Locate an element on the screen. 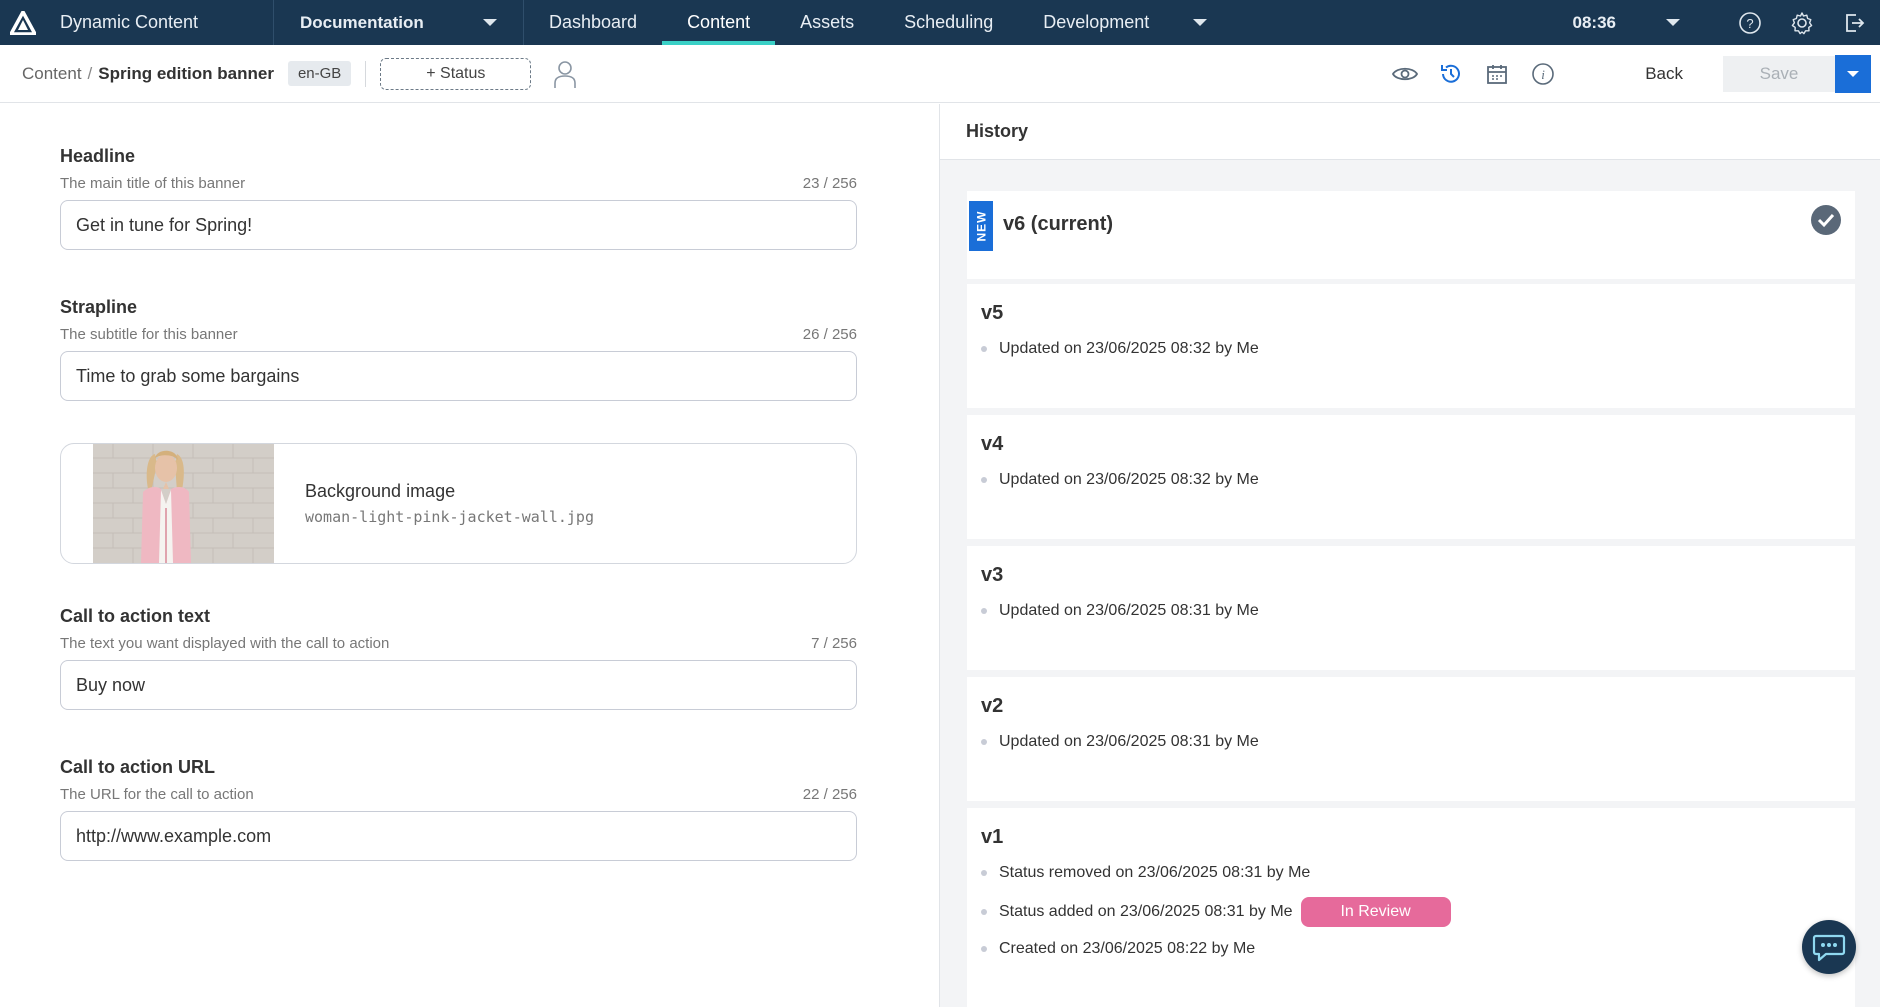 The width and height of the screenshot is (1880, 1007). version-card-v6: NEW v6 (current) is located at coordinates (1411, 235).